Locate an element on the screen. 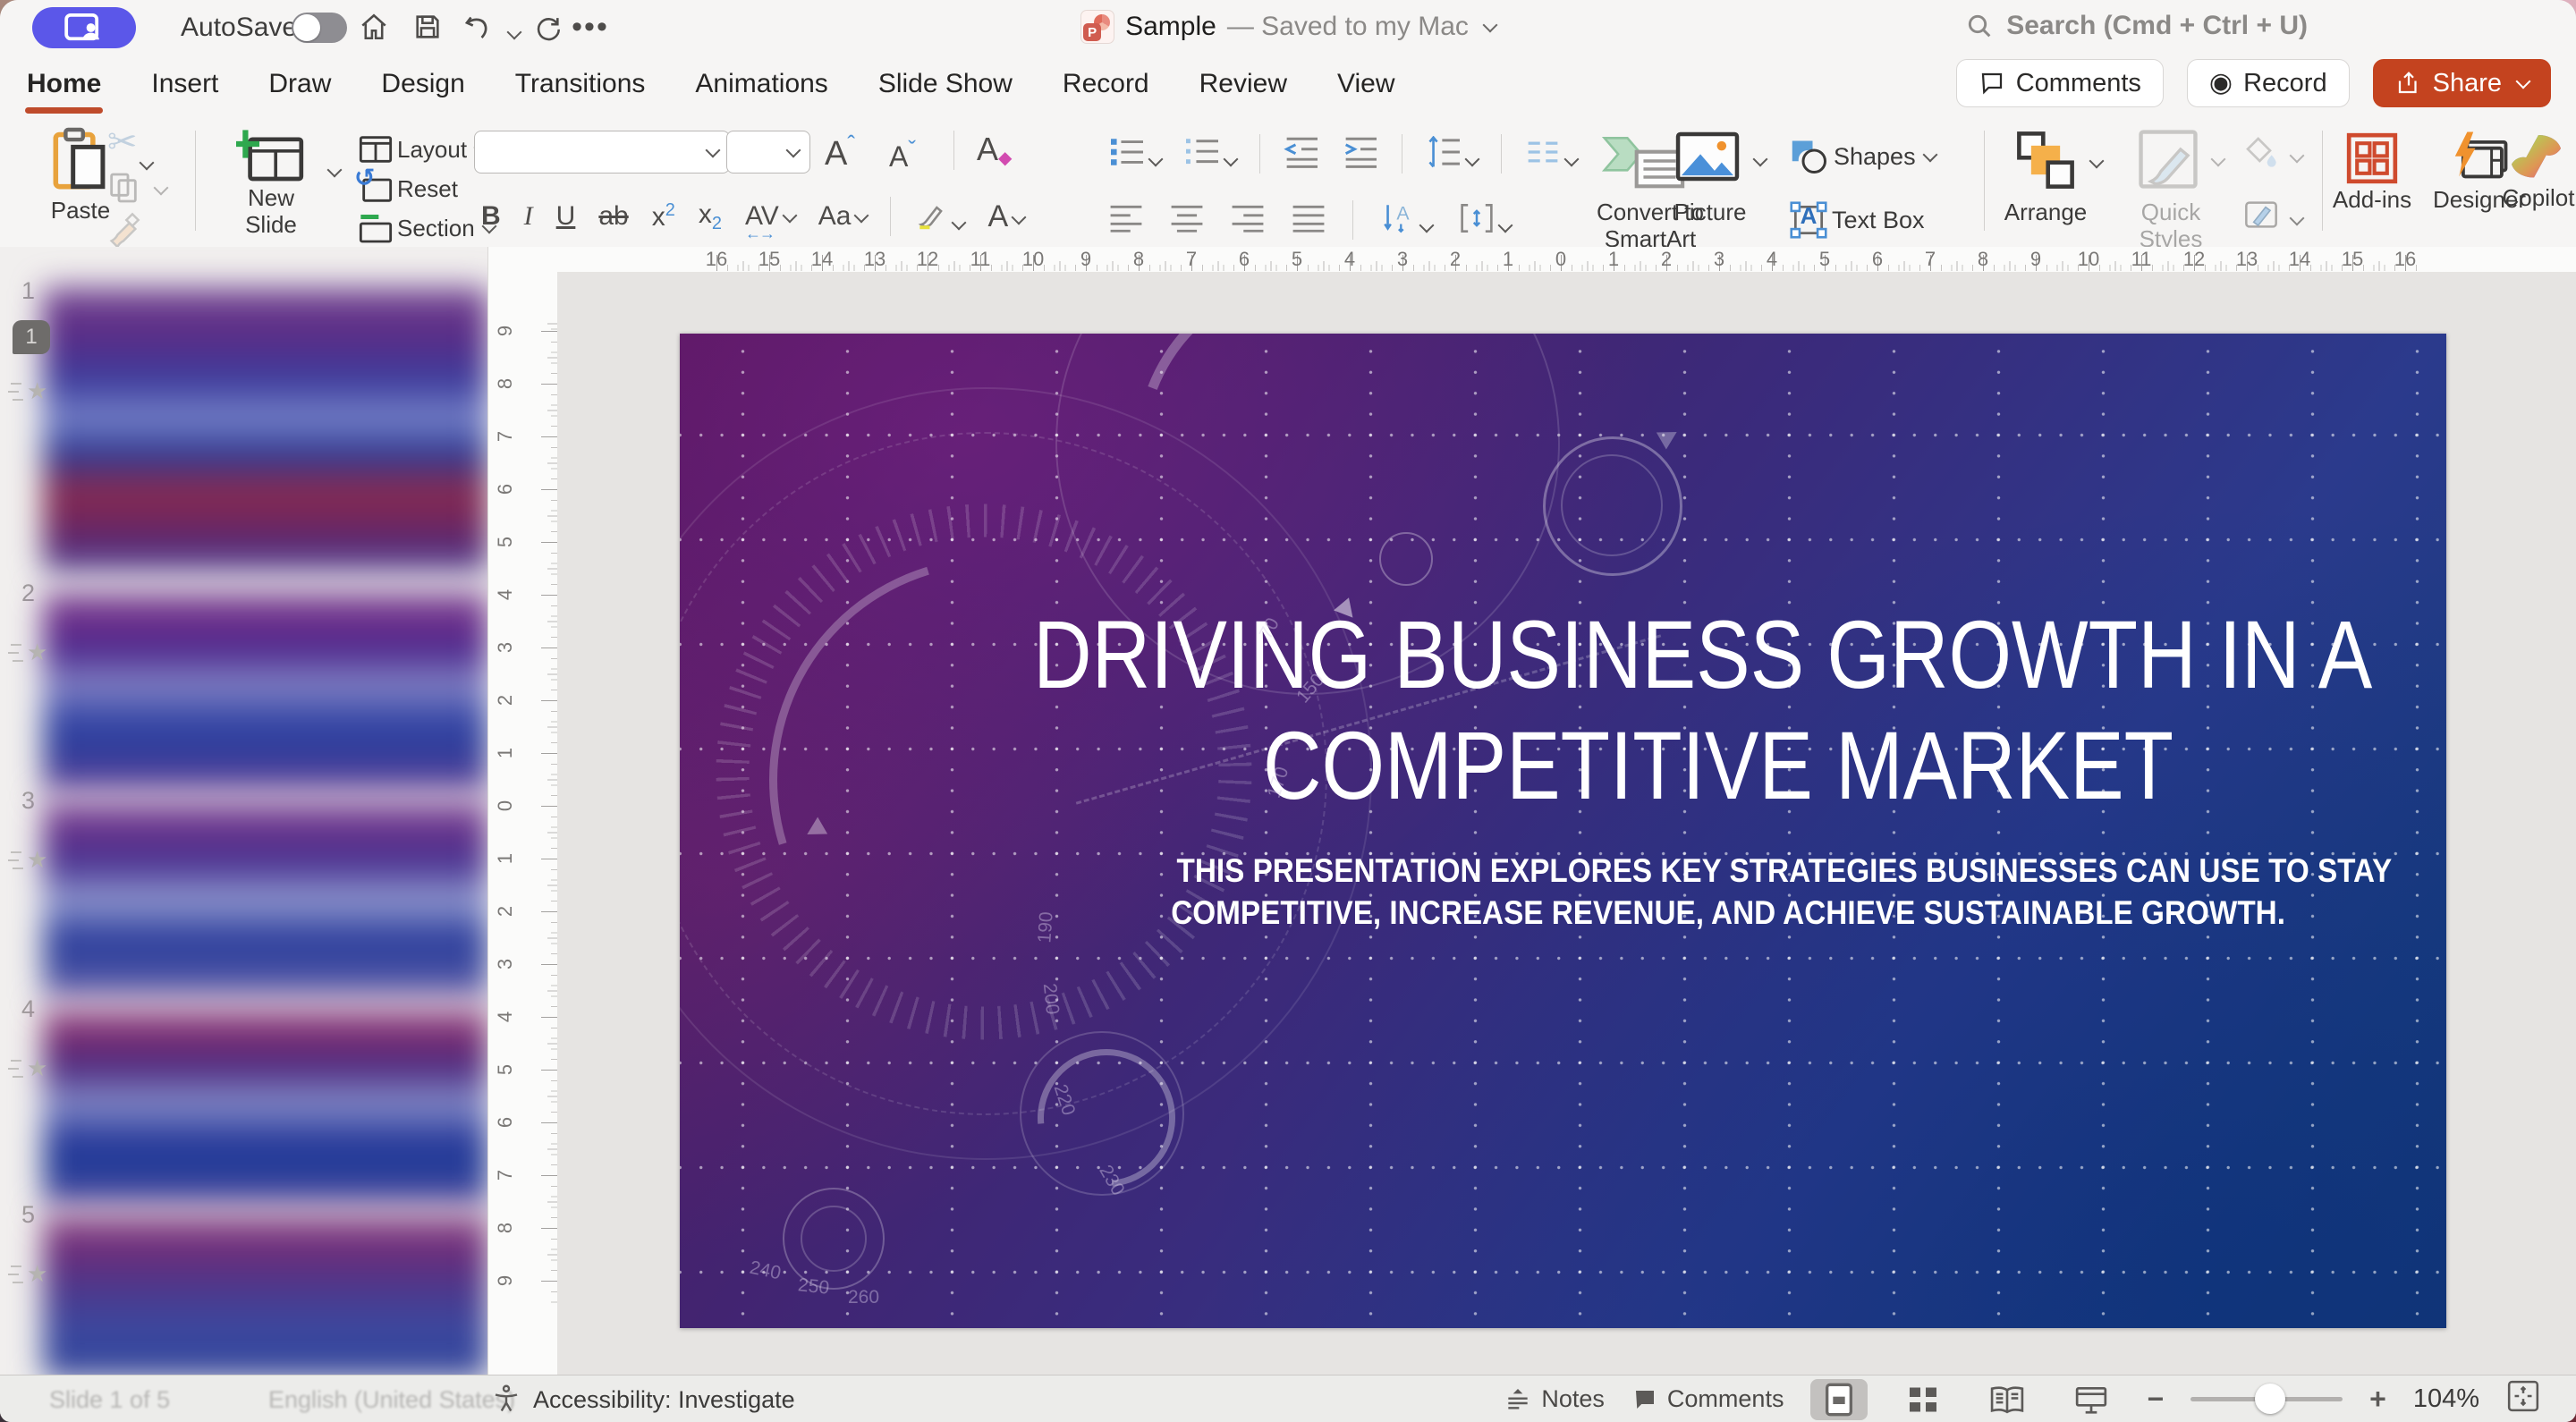  shape-fill-chevron-icon is located at coordinates (2295, 158).